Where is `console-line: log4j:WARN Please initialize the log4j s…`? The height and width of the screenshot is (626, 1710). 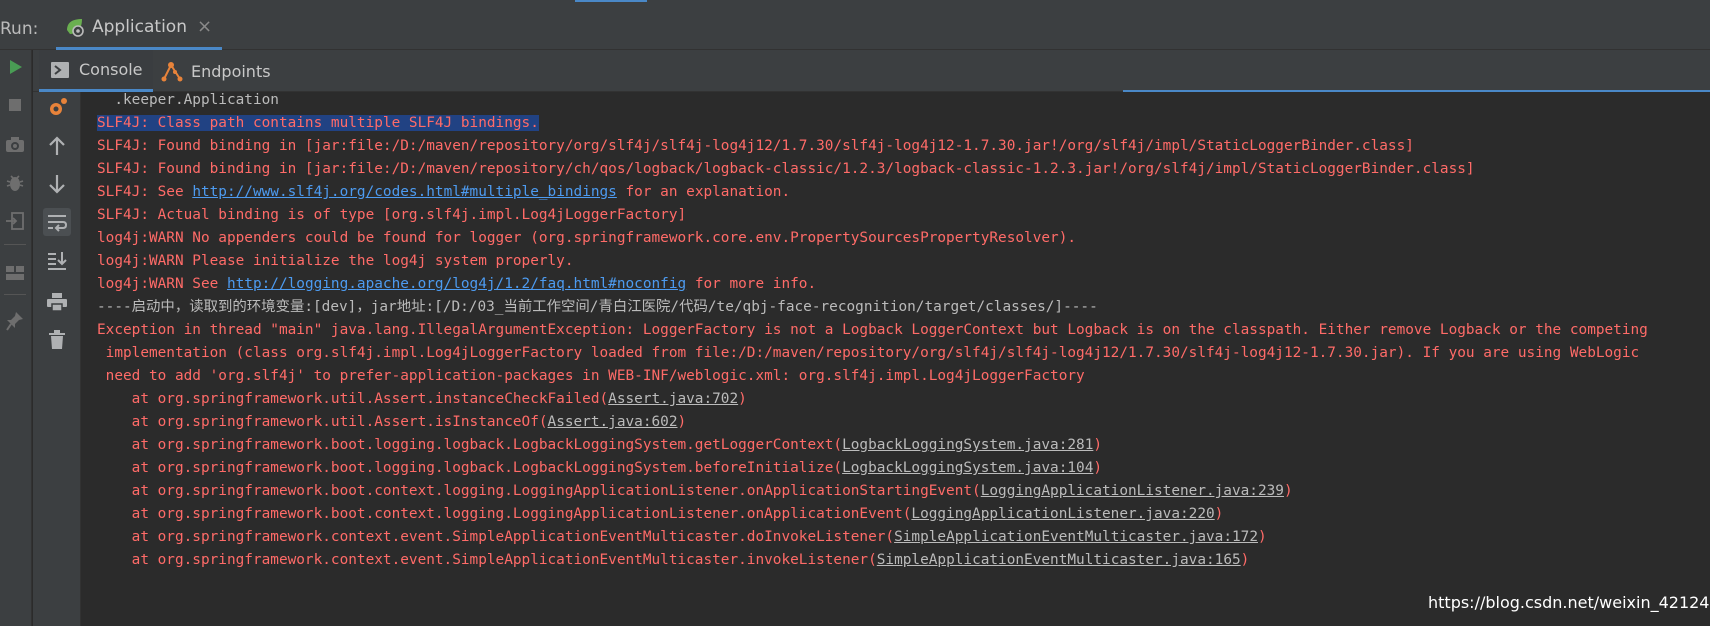 console-line: log4j:WARN Please initialize the log4j s… is located at coordinates (335, 261).